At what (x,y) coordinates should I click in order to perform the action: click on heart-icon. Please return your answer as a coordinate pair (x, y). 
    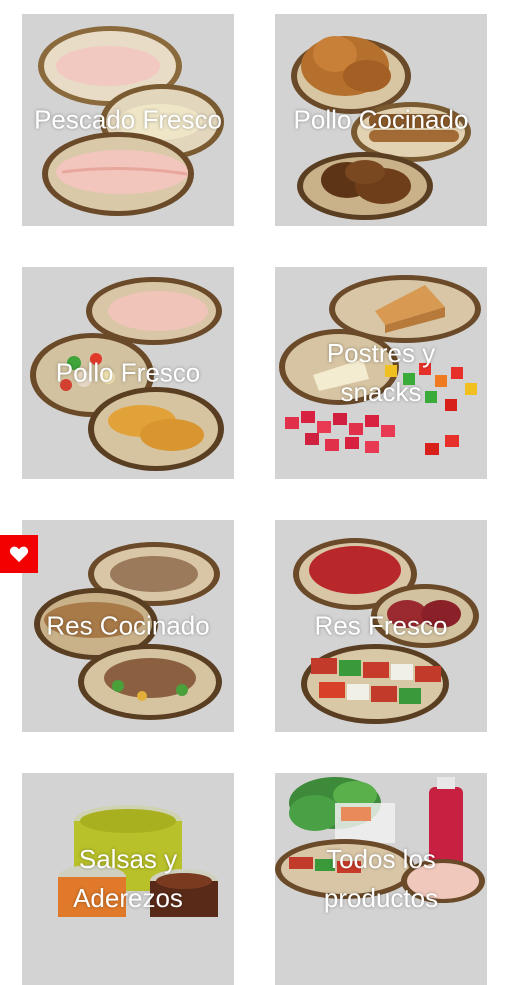
    Looking at the image, I should click on (19, 554).